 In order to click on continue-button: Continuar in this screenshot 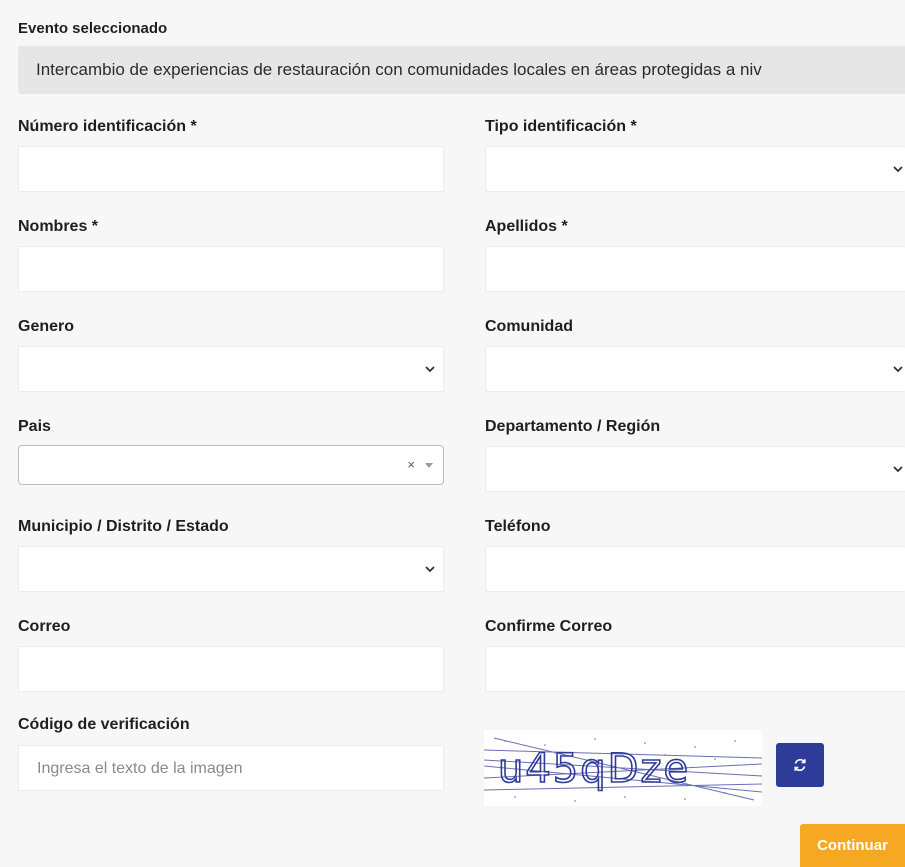, I will do `click(852, 845)`.